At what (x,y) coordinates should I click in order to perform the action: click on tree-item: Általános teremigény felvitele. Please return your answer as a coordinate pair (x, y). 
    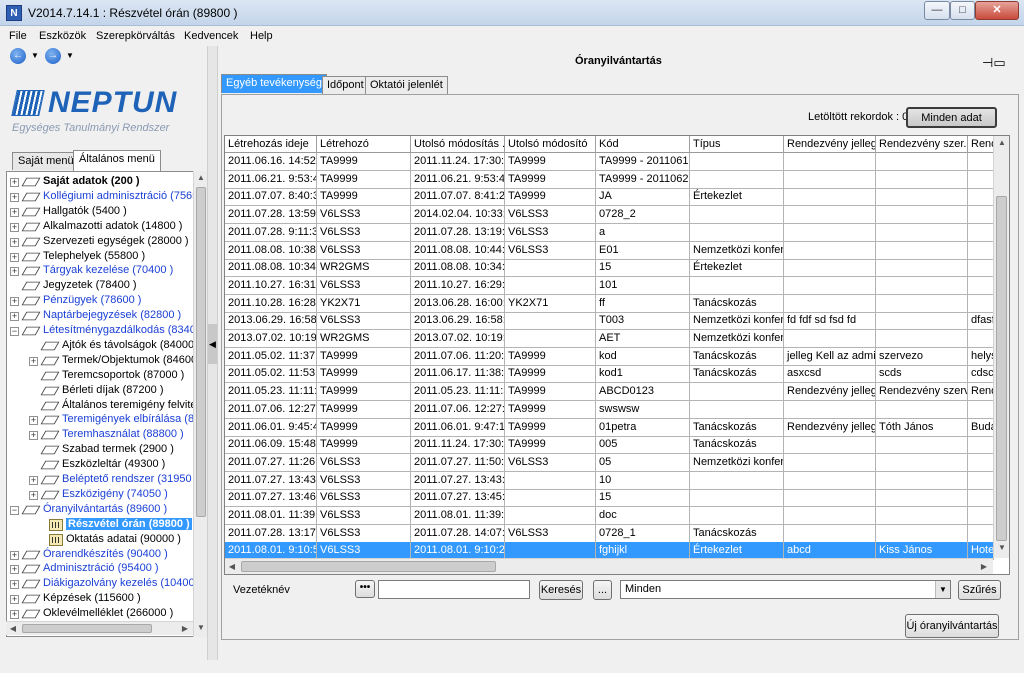
    Looking at the image, I should click on (104, 406).